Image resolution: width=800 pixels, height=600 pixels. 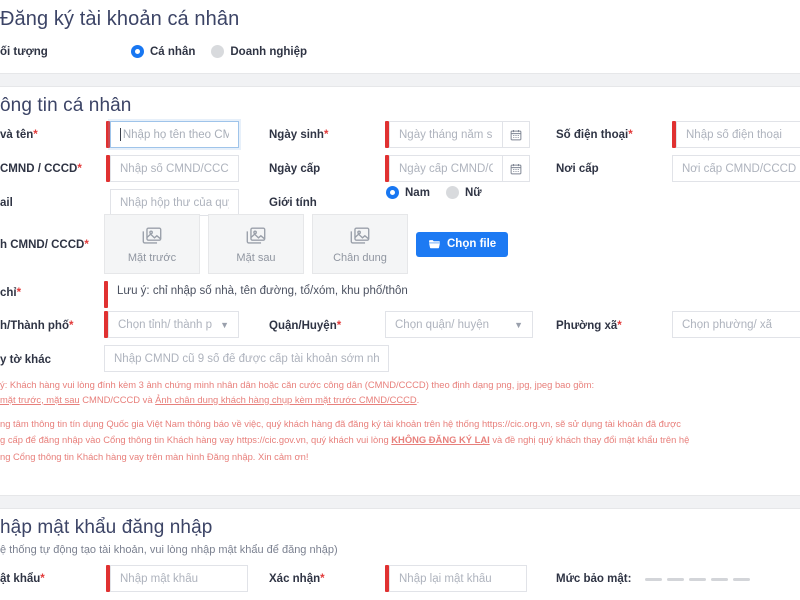 I want to click on input-idnumber: Nhập số CMND/CCCD, so click(x=172, y=168).